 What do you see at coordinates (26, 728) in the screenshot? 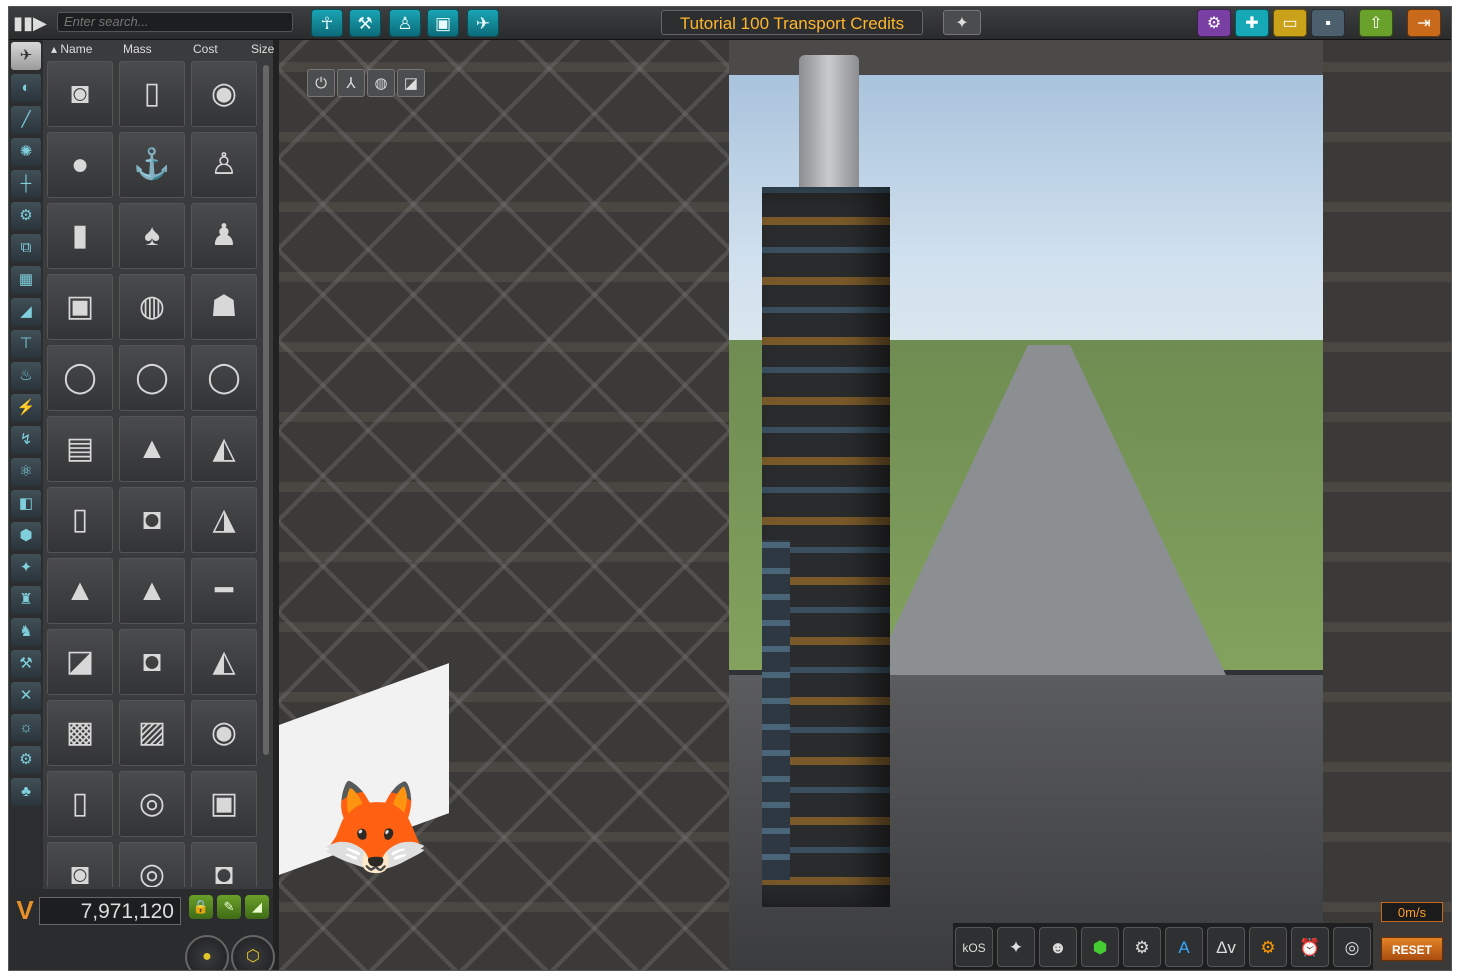
I see `light-icon: ☼` at bounding box center [26, 728].